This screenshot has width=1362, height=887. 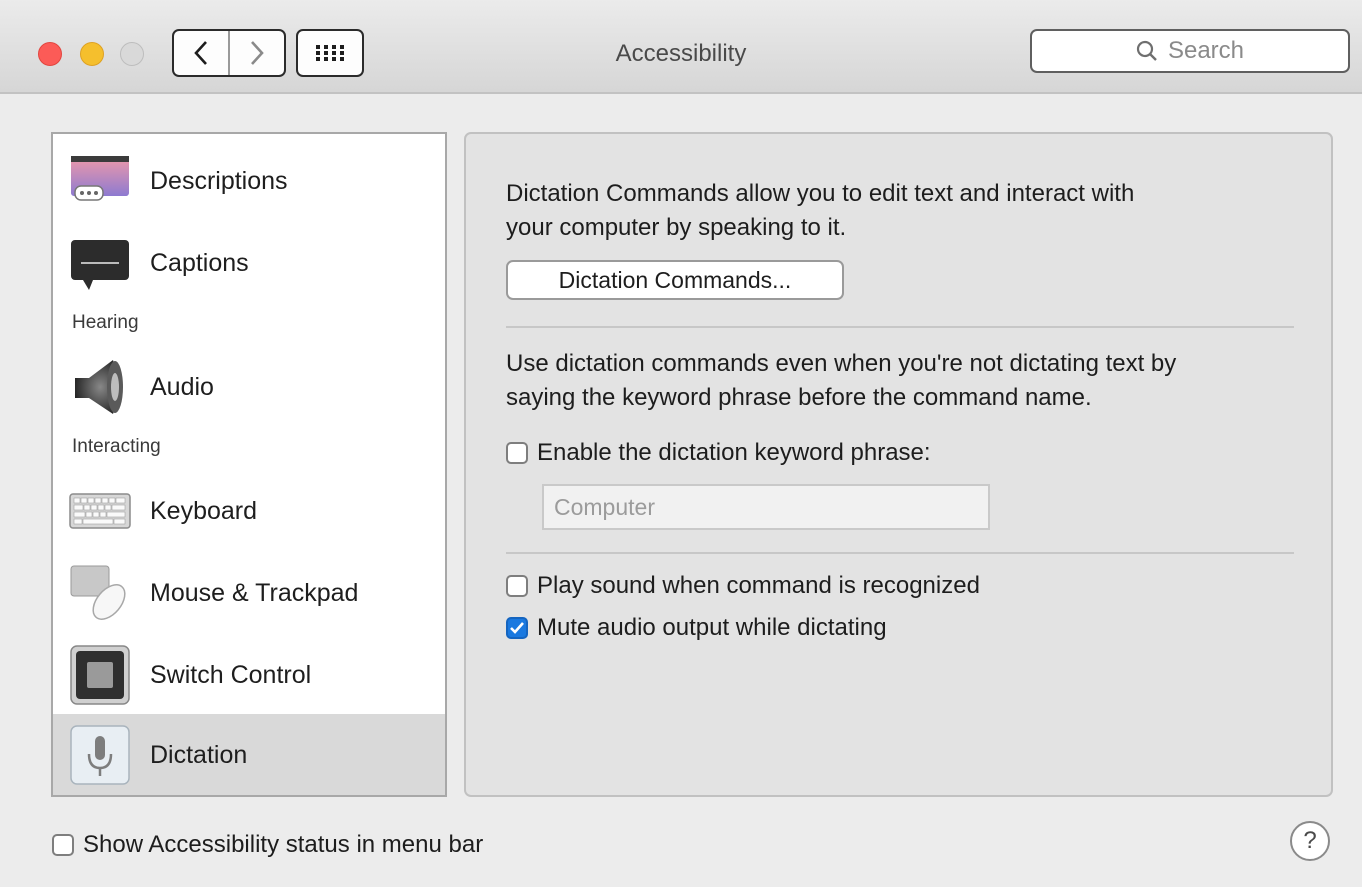 I want to click on sidebar-item-label: Captions, so click(x=199, y=262).